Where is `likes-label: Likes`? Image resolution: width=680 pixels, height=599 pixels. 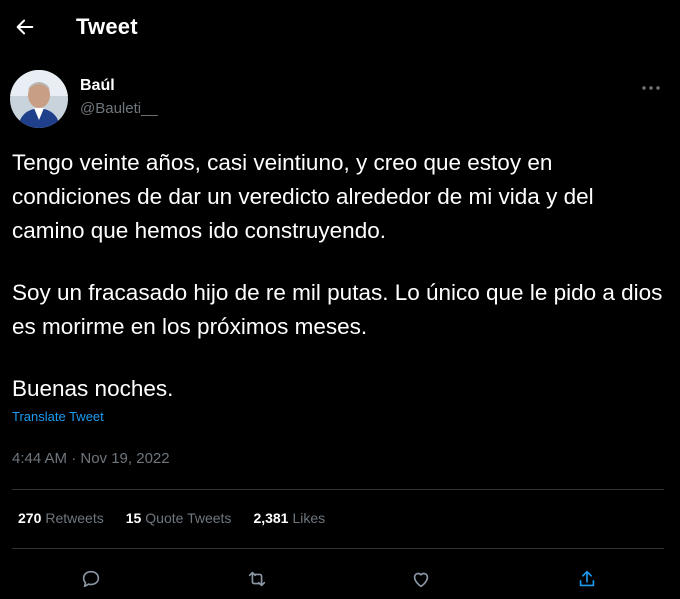
likes-label: Likes is located at coordinates (309, 518).